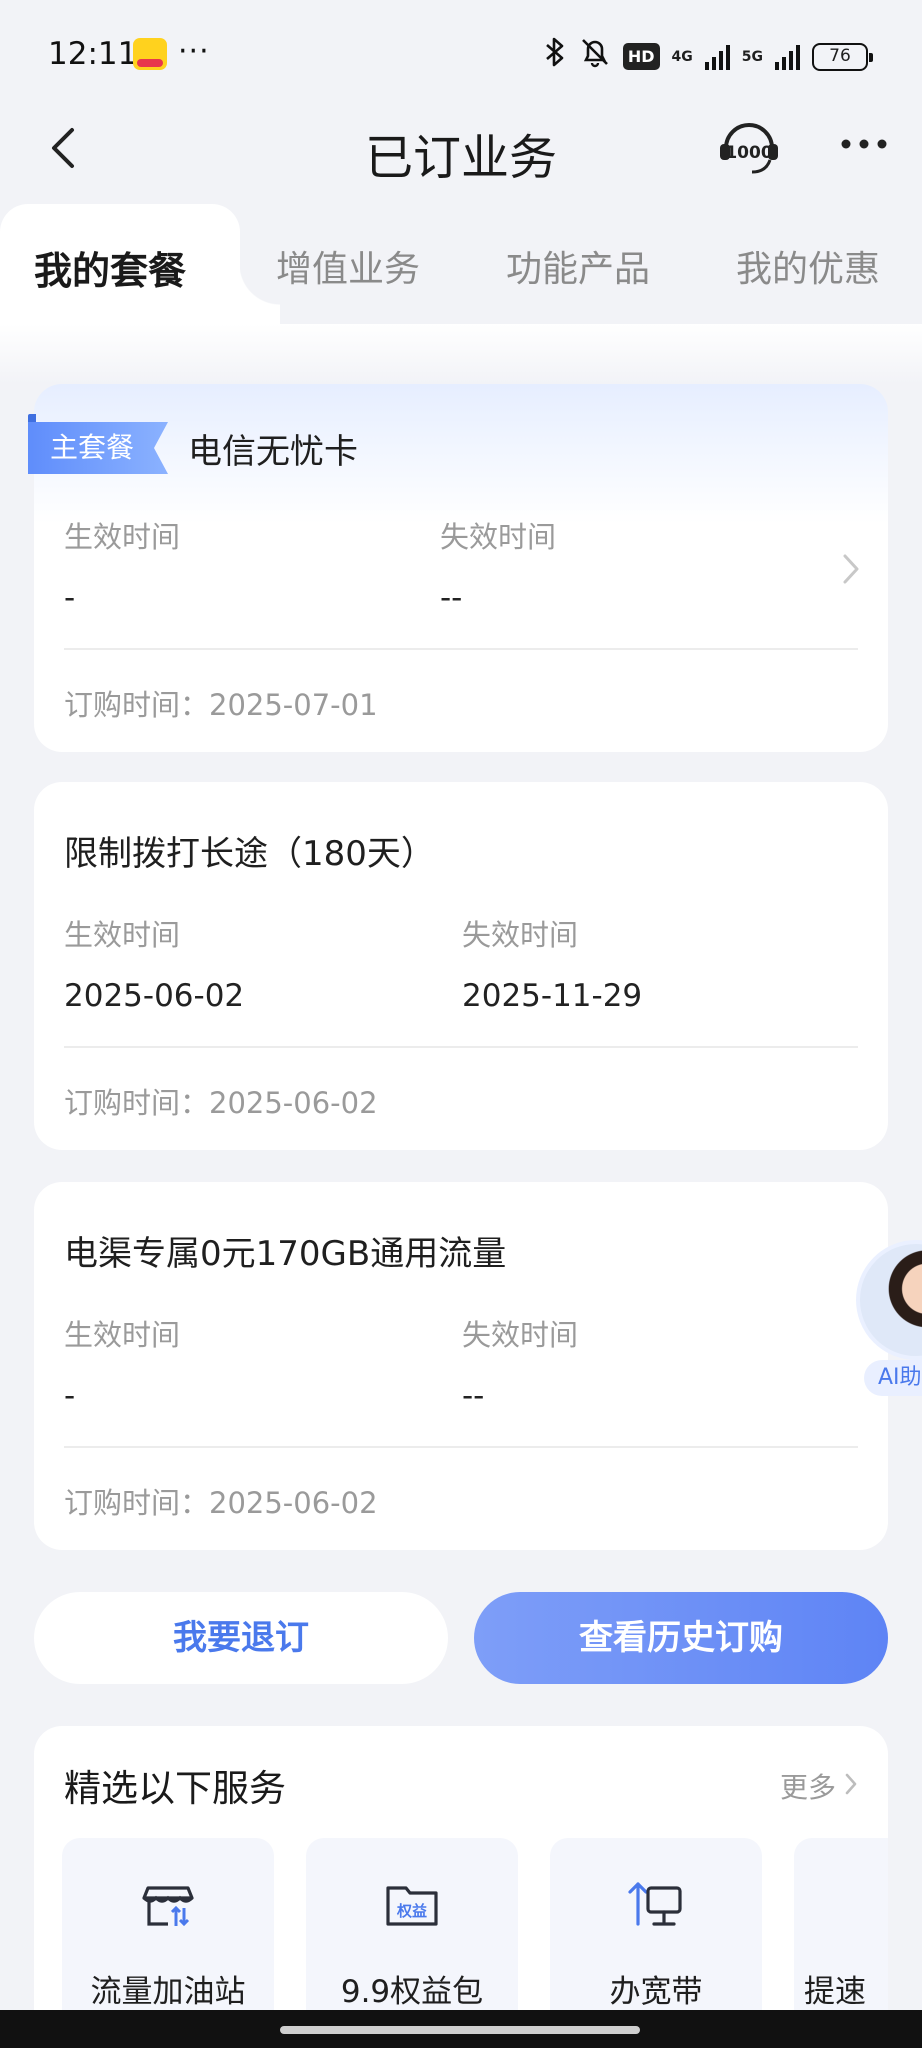 The height and width of the screenshot is (2048, 922). I want to click on end-time-value: 2025-11-29, so click(552, 996).